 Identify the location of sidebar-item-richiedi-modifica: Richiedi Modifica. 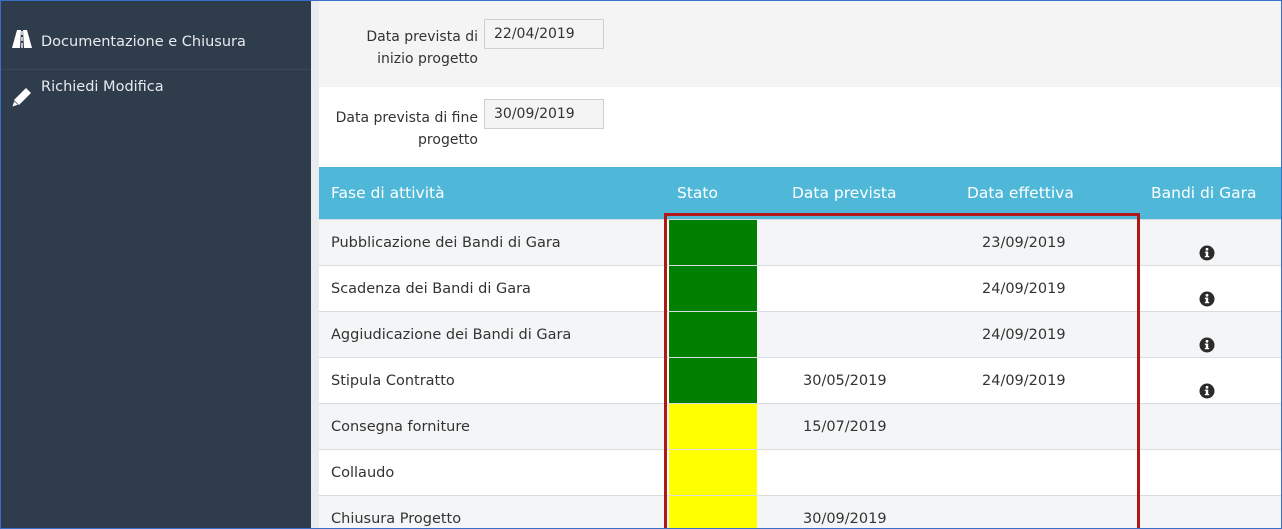
(156, 97).